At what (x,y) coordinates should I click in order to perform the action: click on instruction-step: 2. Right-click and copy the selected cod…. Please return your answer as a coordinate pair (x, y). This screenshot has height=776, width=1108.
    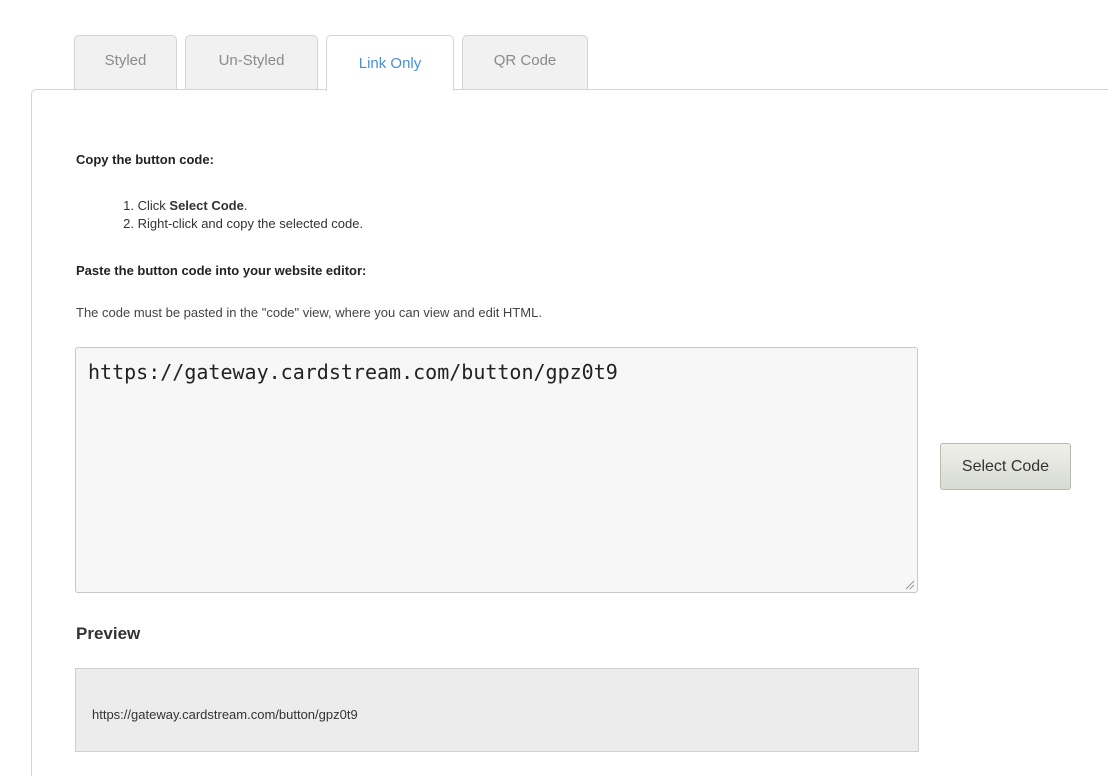
    Looking at the image, I should click on (233, 224).